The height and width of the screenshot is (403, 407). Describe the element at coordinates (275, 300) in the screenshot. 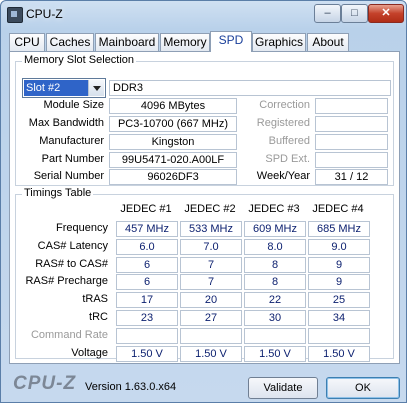

I see `timings-cell: 22` at that location.